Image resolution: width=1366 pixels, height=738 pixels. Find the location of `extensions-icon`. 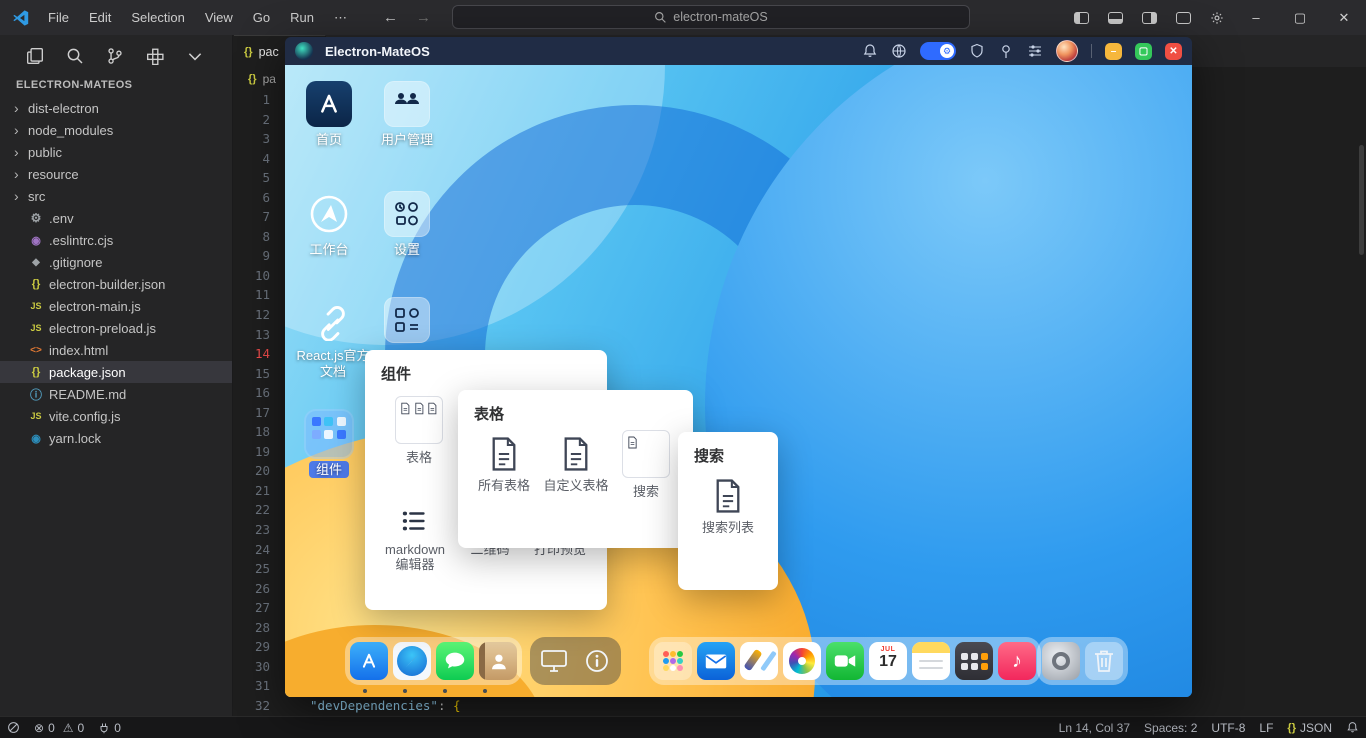

extensions-icon is located at coordinates (155, 56).